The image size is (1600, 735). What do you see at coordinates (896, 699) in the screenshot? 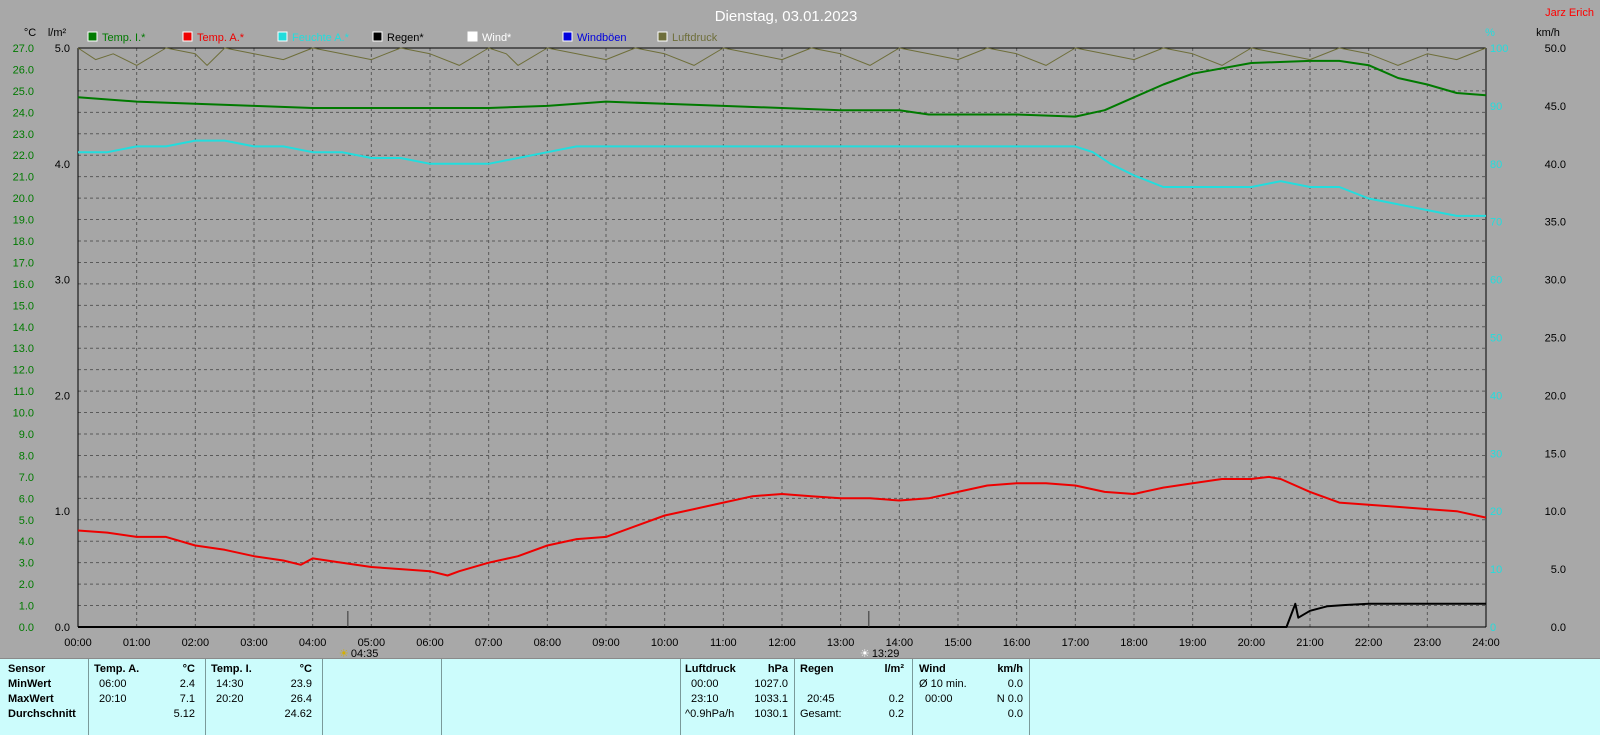
I see `rain-max-value: 0.2` at bounding box center [896, 699].